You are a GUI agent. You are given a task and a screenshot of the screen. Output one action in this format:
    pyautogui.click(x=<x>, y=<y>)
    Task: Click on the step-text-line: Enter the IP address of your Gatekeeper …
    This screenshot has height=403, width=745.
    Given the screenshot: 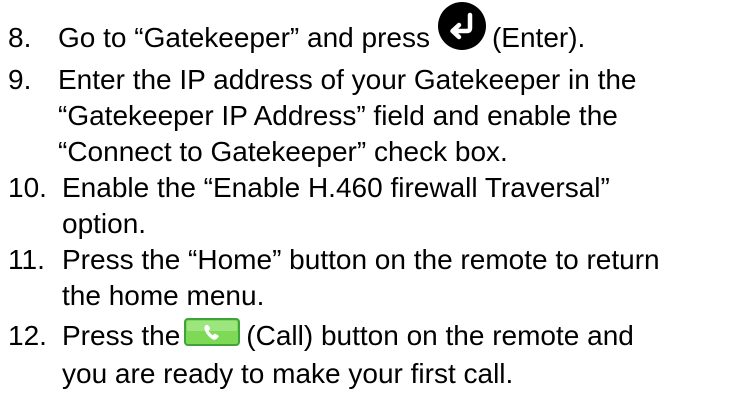 What is the action you would take?
    pyautogui.click(x=347, y=79)
    